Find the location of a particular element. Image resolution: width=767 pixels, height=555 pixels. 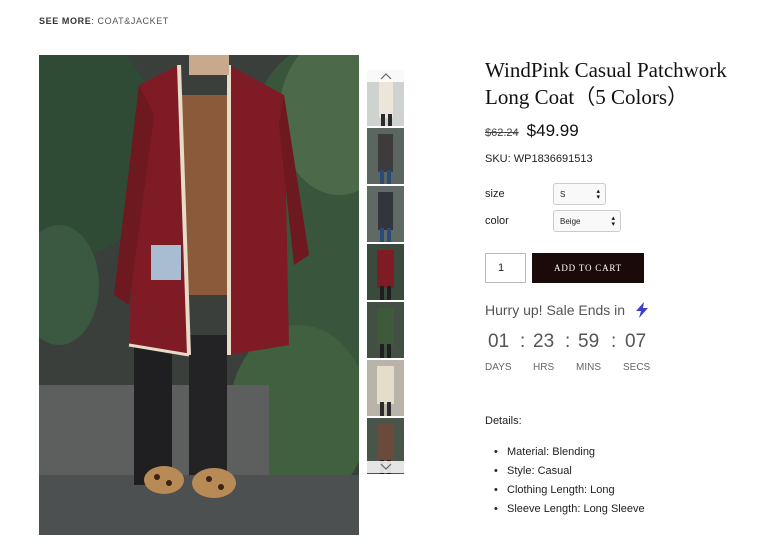

size-select: S ▴ ▾ is located at coordinates (579, 194).